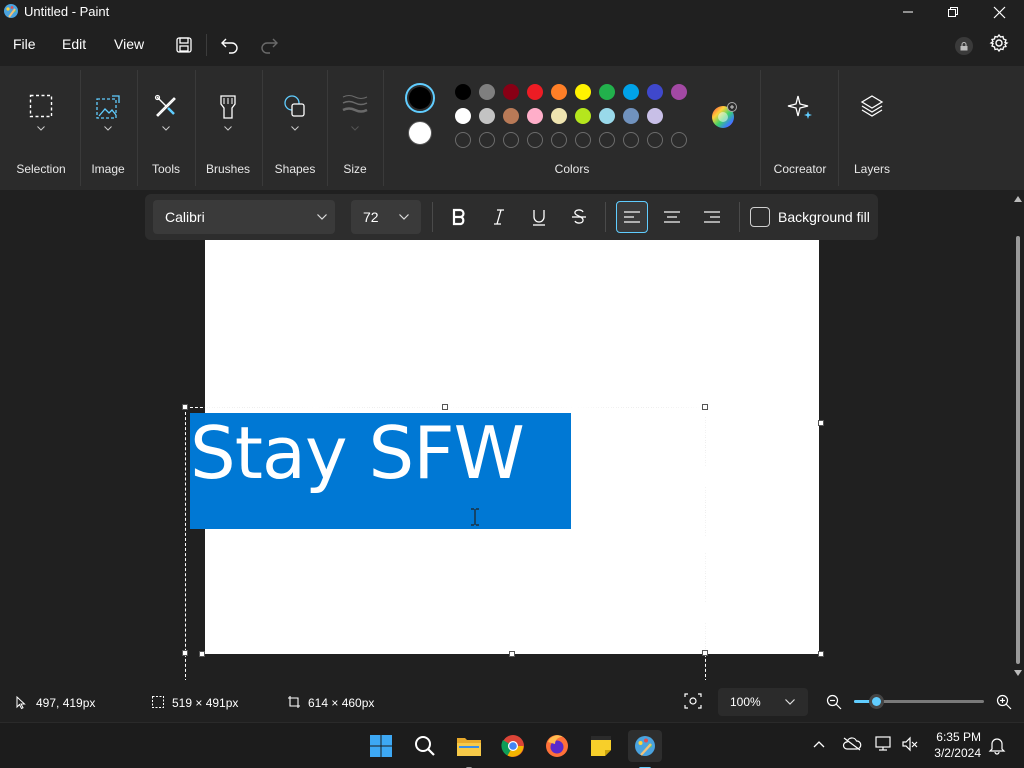 This screenshot has height=768, width=1024. I want to click on file-explorer-button, so click(469, 749).